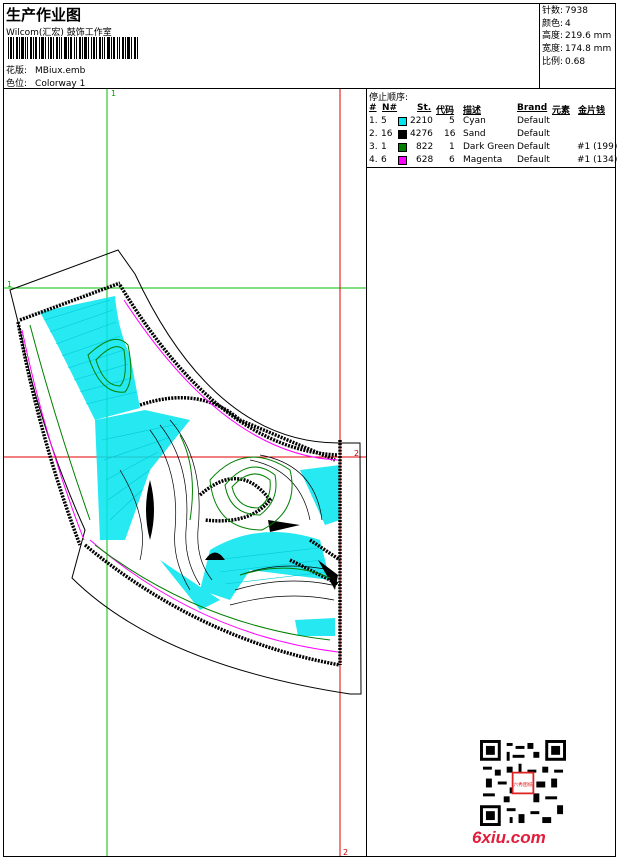 The height and width of the screenshot is (860, 620). What do you see at coordinates (509, 837) in the screenshot?
I see `watermark-text: 6xiu.com` at bounding box center [509, 837].